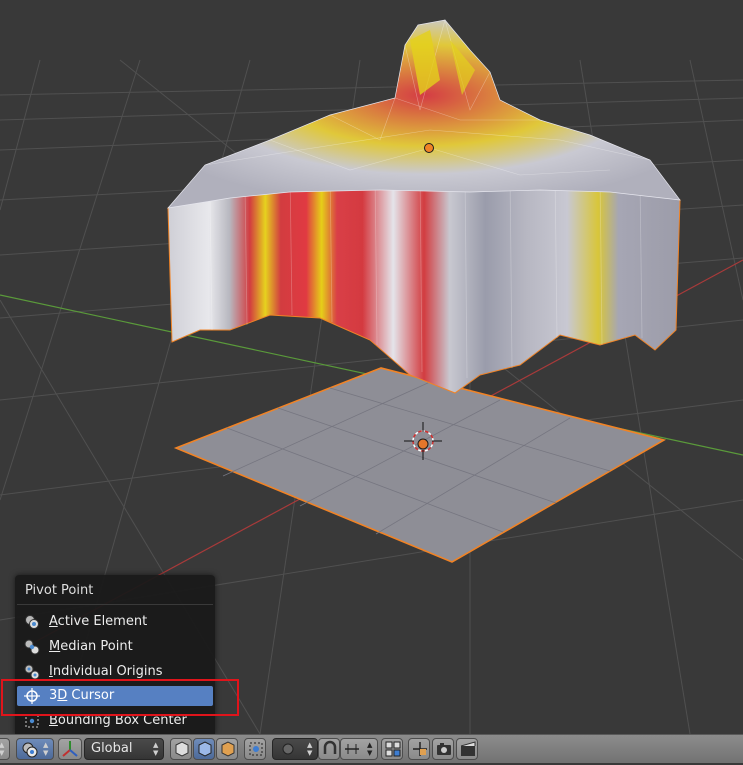  I want to click on render-animation-icon, so click(468, 749).